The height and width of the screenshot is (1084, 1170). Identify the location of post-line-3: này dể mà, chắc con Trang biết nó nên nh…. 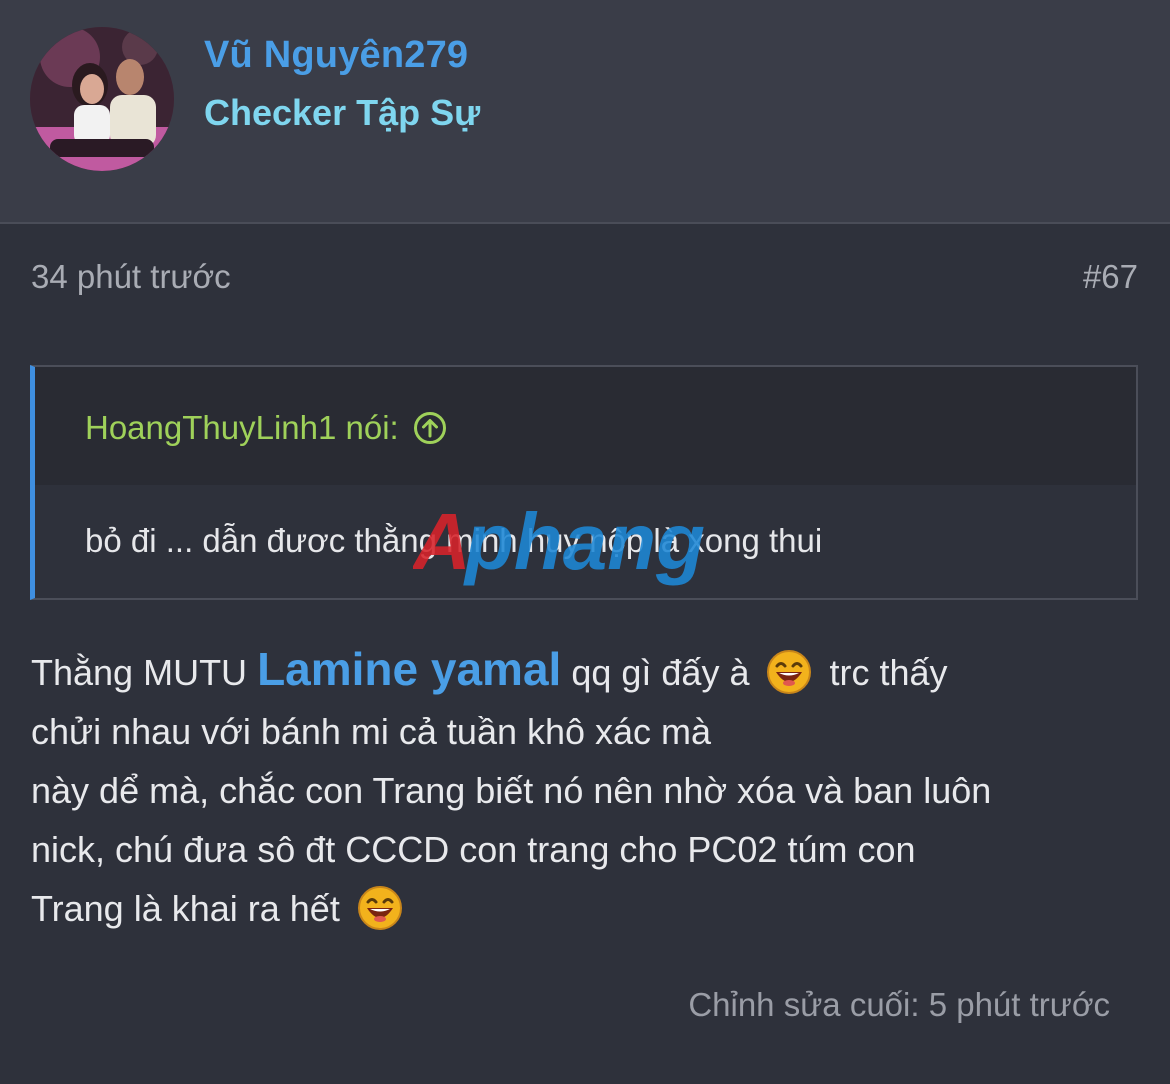
(511, 790).